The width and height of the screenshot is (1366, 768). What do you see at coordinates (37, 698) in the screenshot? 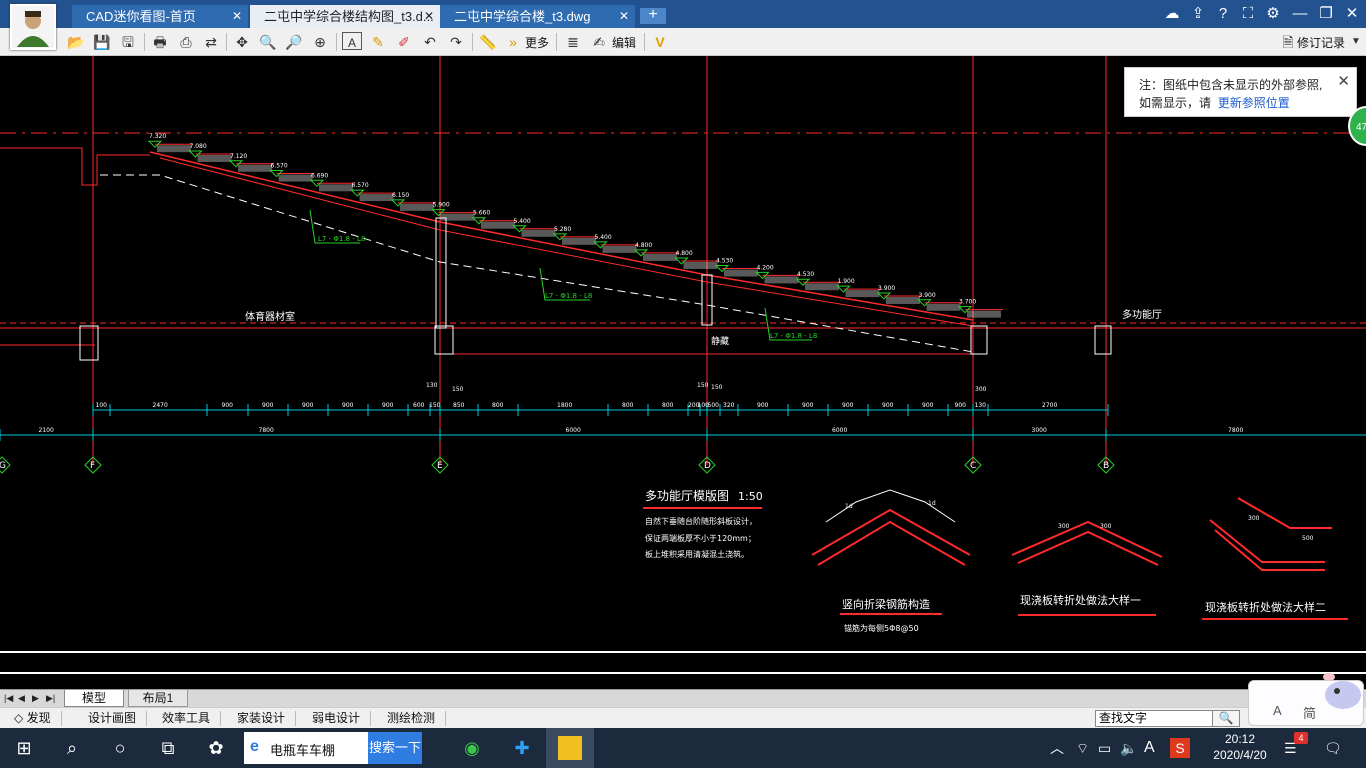
I see `next-tab-icon: ▶` at bounding box center [37, 698].